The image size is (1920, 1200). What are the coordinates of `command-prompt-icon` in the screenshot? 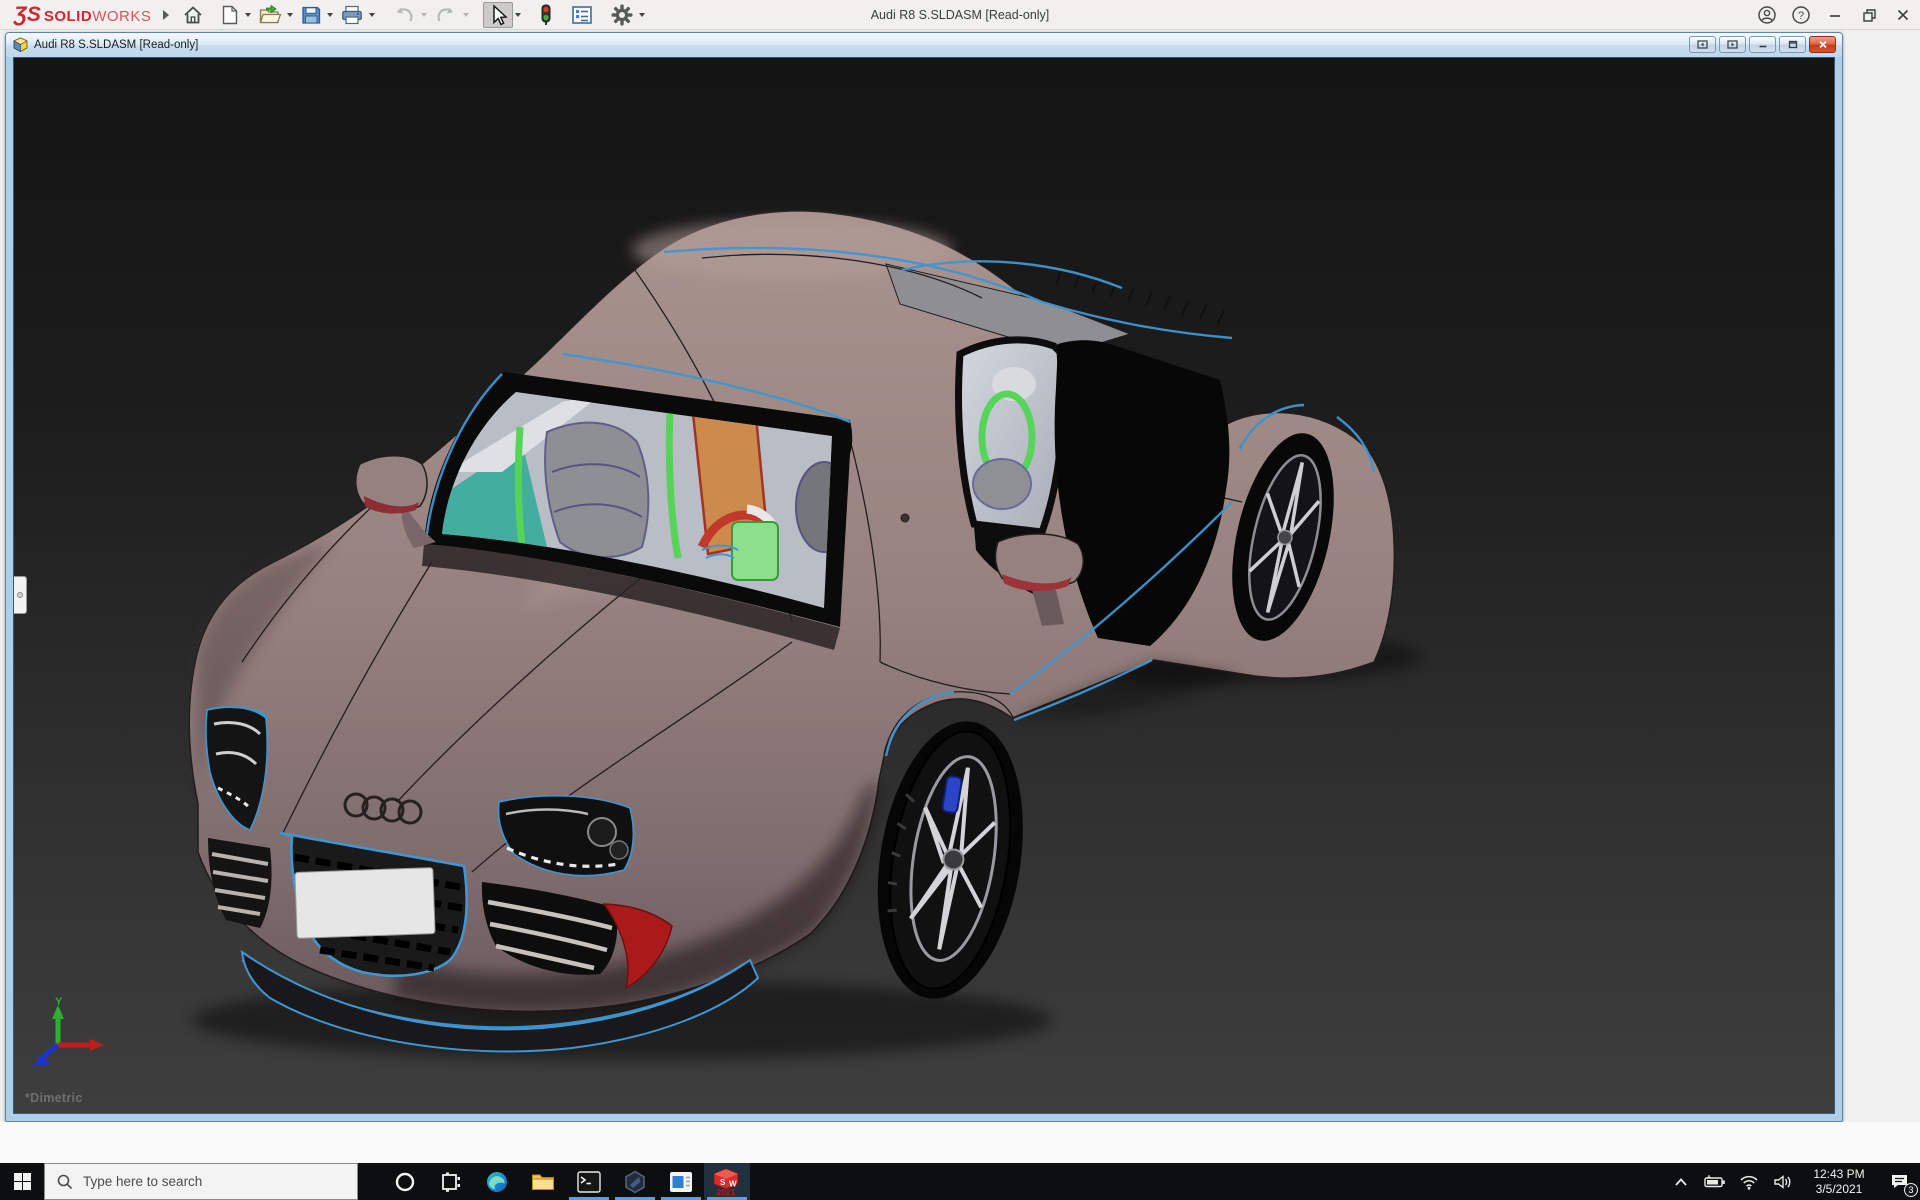 It's located at (589, 1181).